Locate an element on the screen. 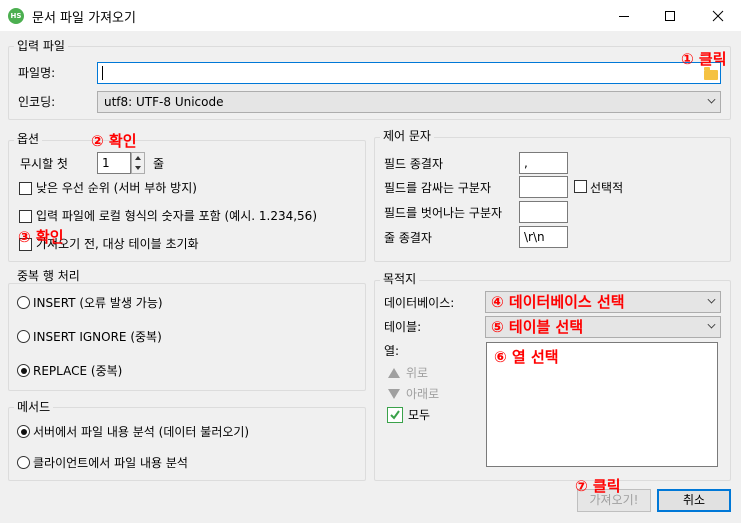 This screenshot has height=523, width=741. file-name-input is located at coordinates (409, 73).